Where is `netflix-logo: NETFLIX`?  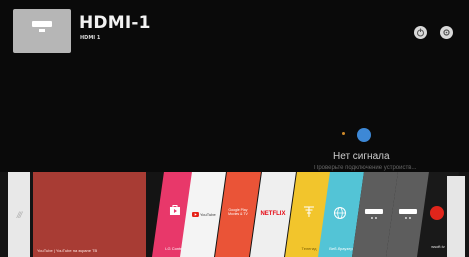
netflix-logo: NETFLIX is located at coordinates (273, 214).